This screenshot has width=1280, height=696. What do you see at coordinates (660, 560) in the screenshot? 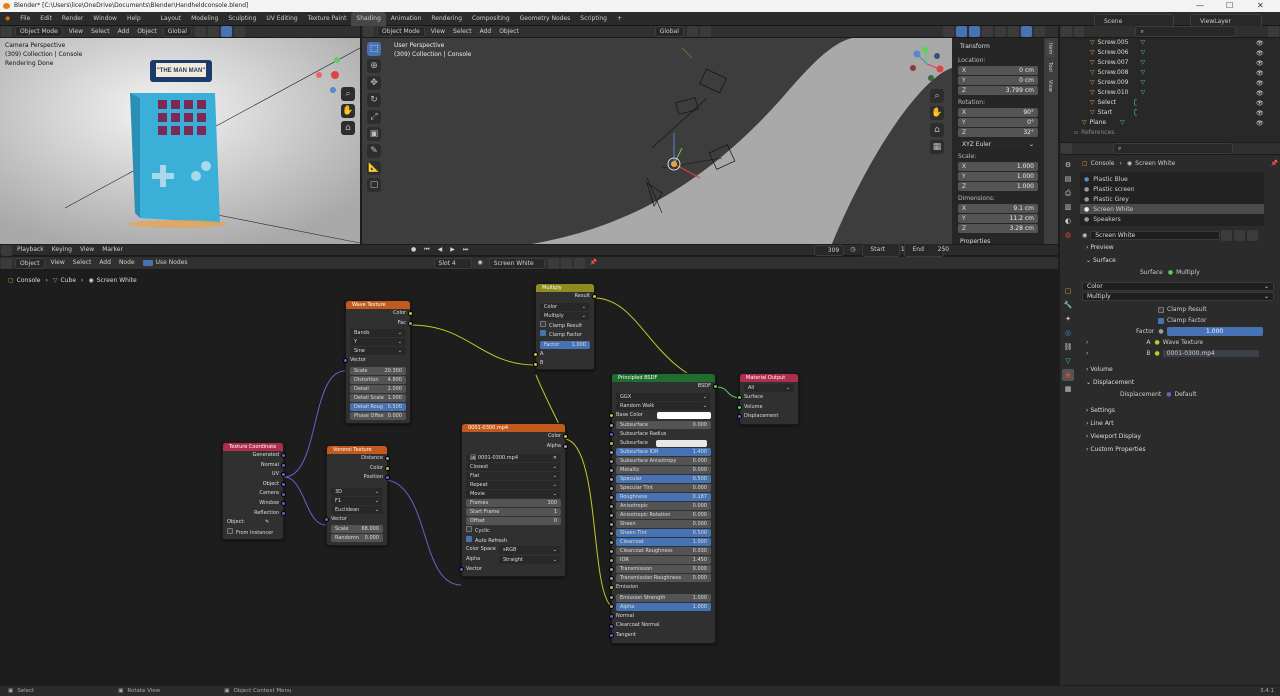
I see `bsdf-param-field: IOR 1.450` at bounding box center [660, 560].